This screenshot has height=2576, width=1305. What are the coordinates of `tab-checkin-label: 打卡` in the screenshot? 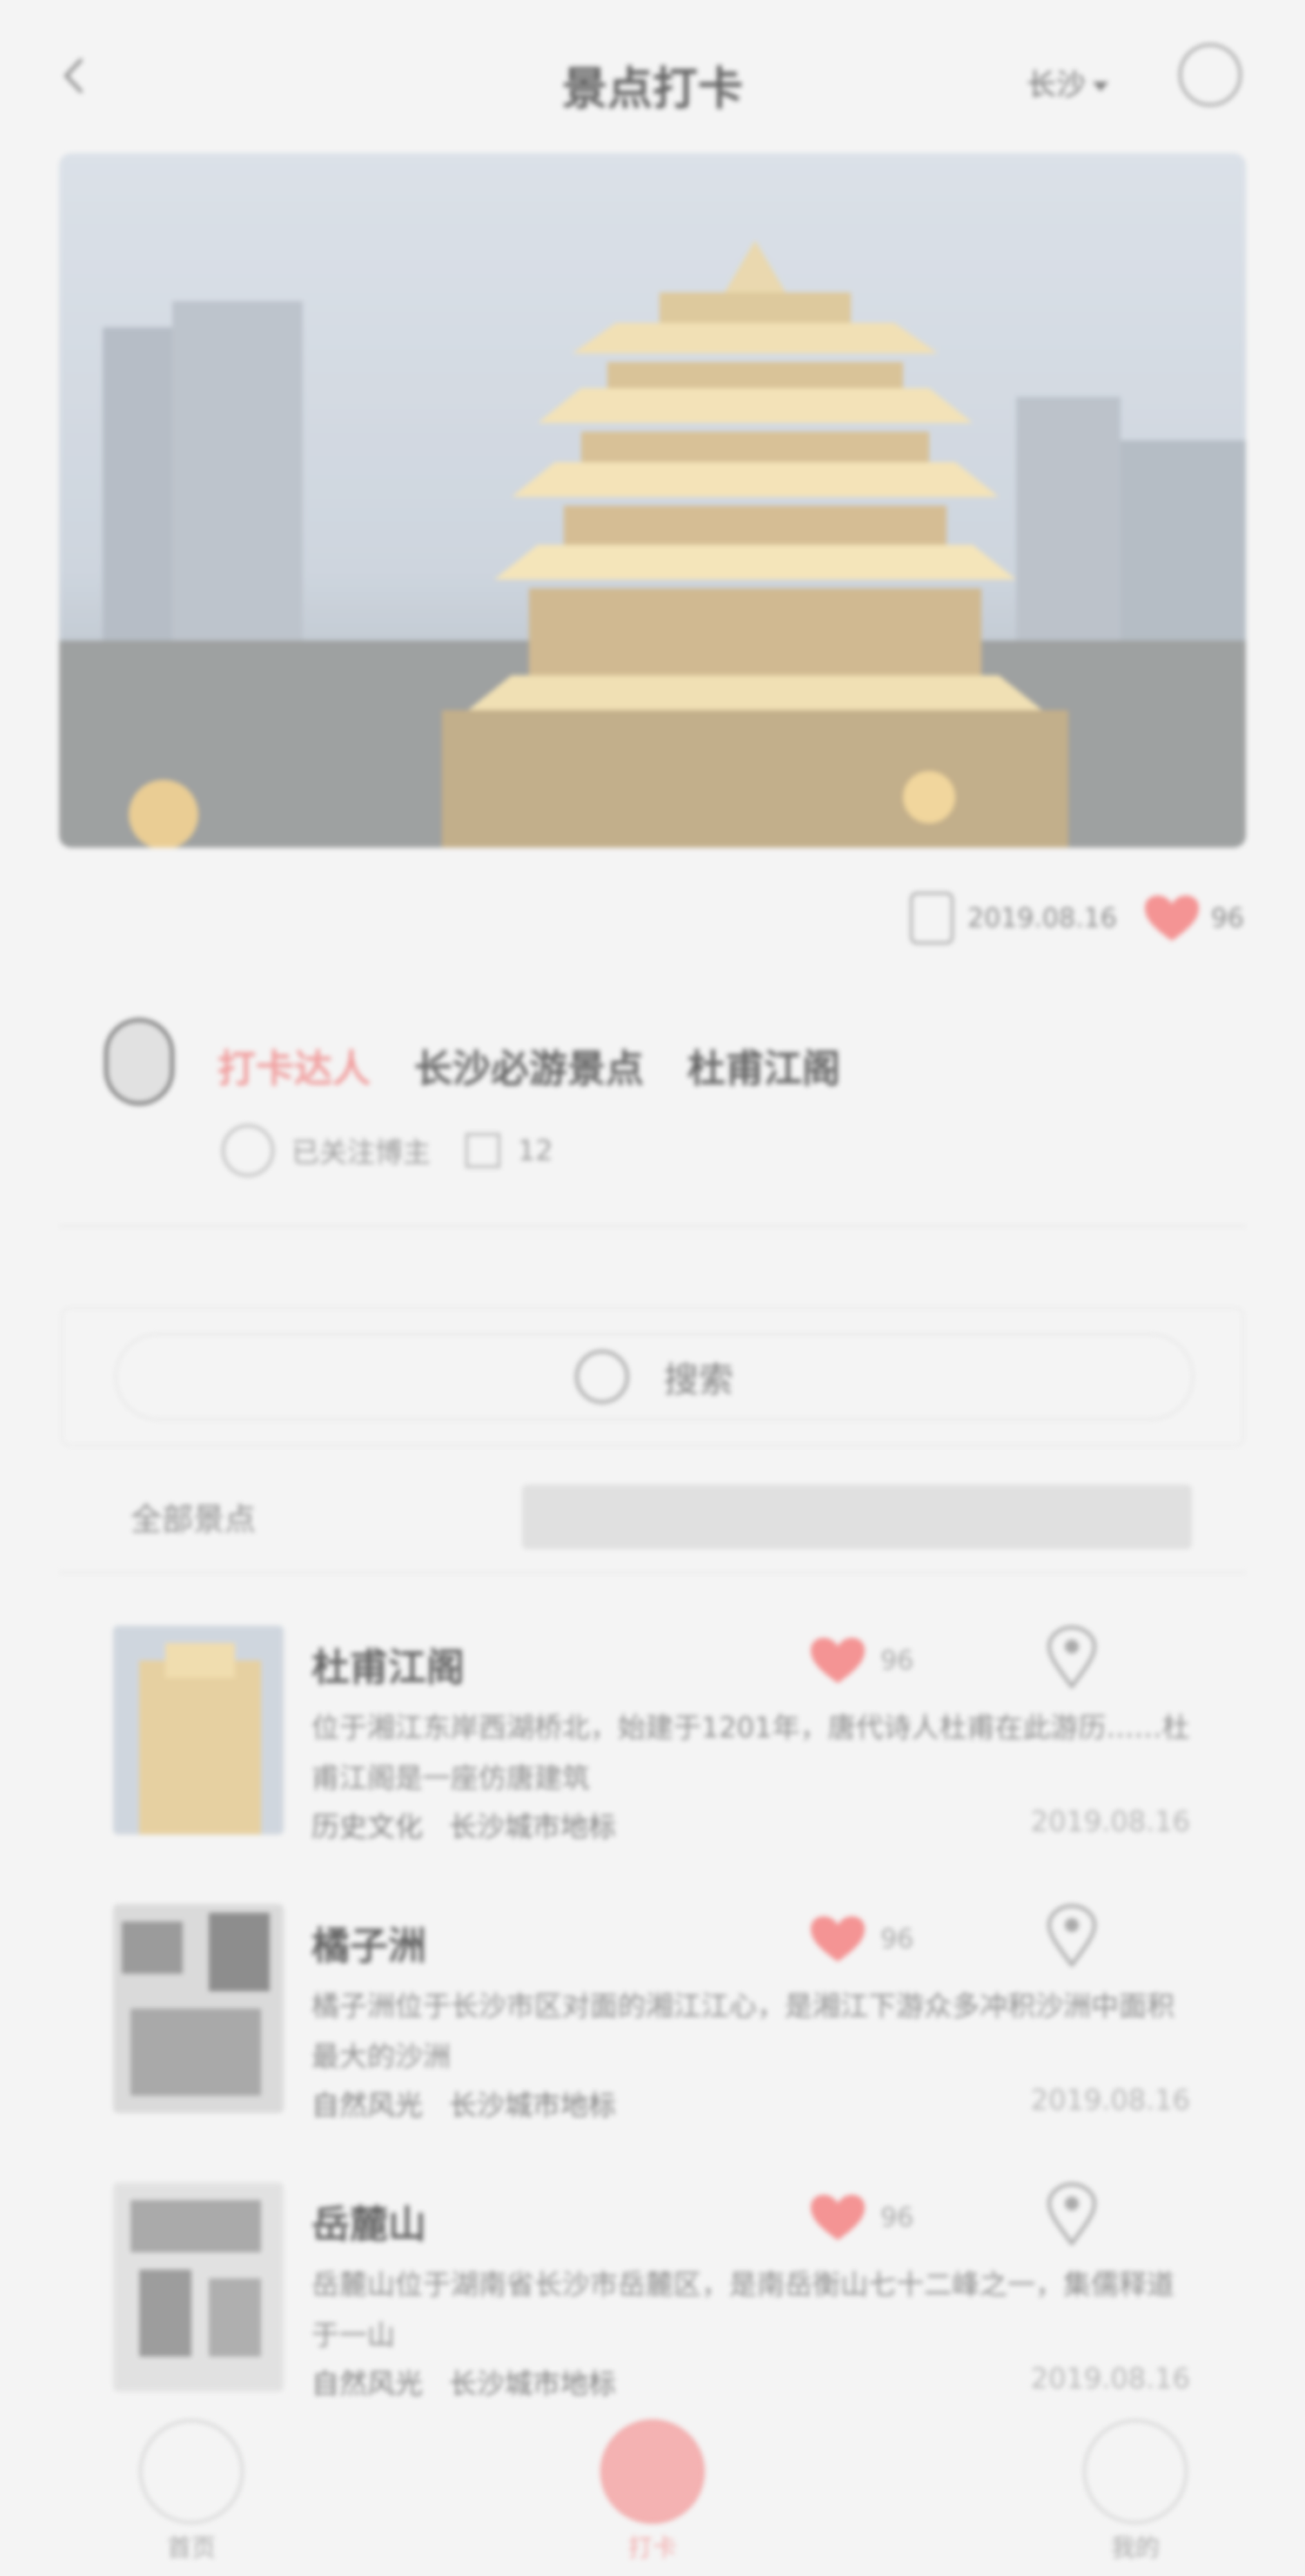 It's located at (652, 2547).